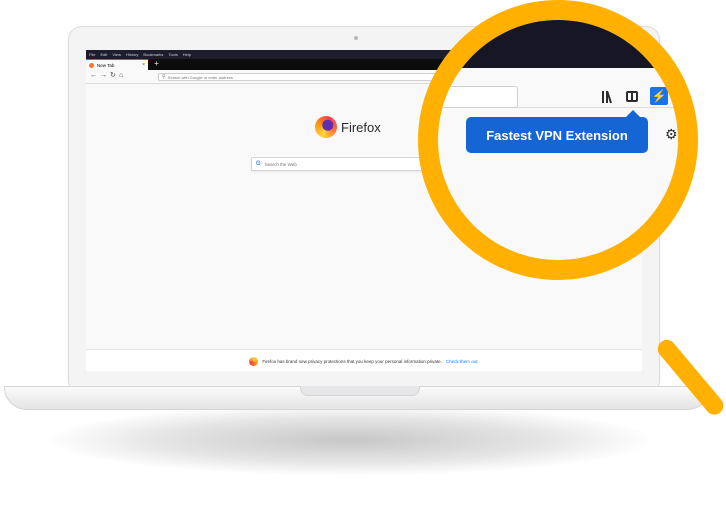 Image resolution: width=726 pixels, height=513 pixels. What do you see at coordinates (350, 440) in the screenshot?
I see `laptop-shadow` at bounding box center [350, 440].